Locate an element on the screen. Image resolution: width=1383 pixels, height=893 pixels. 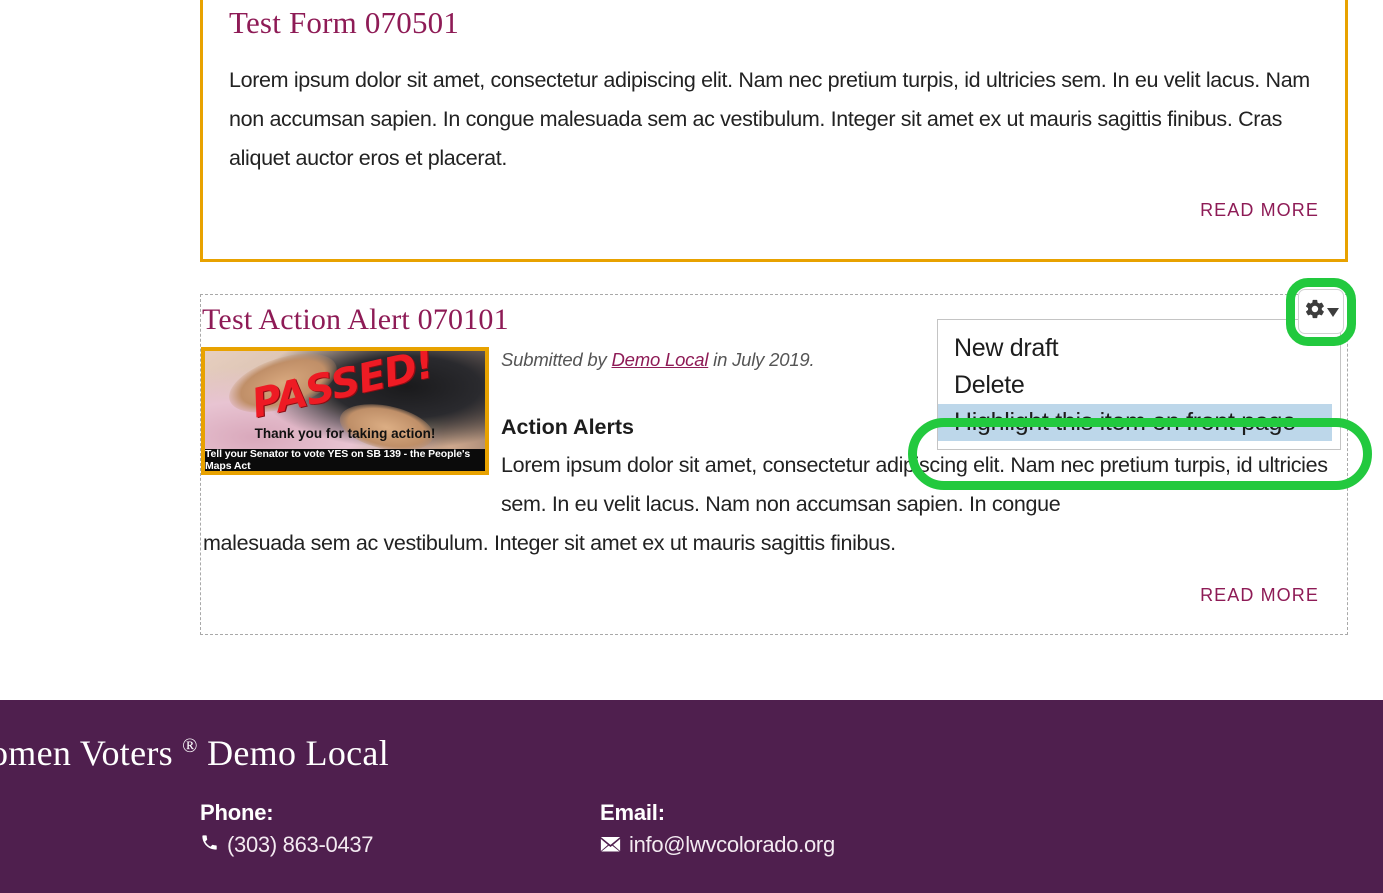
footer-phone-value-row: (303) 863-0437 is located at coordinates (287, 845).